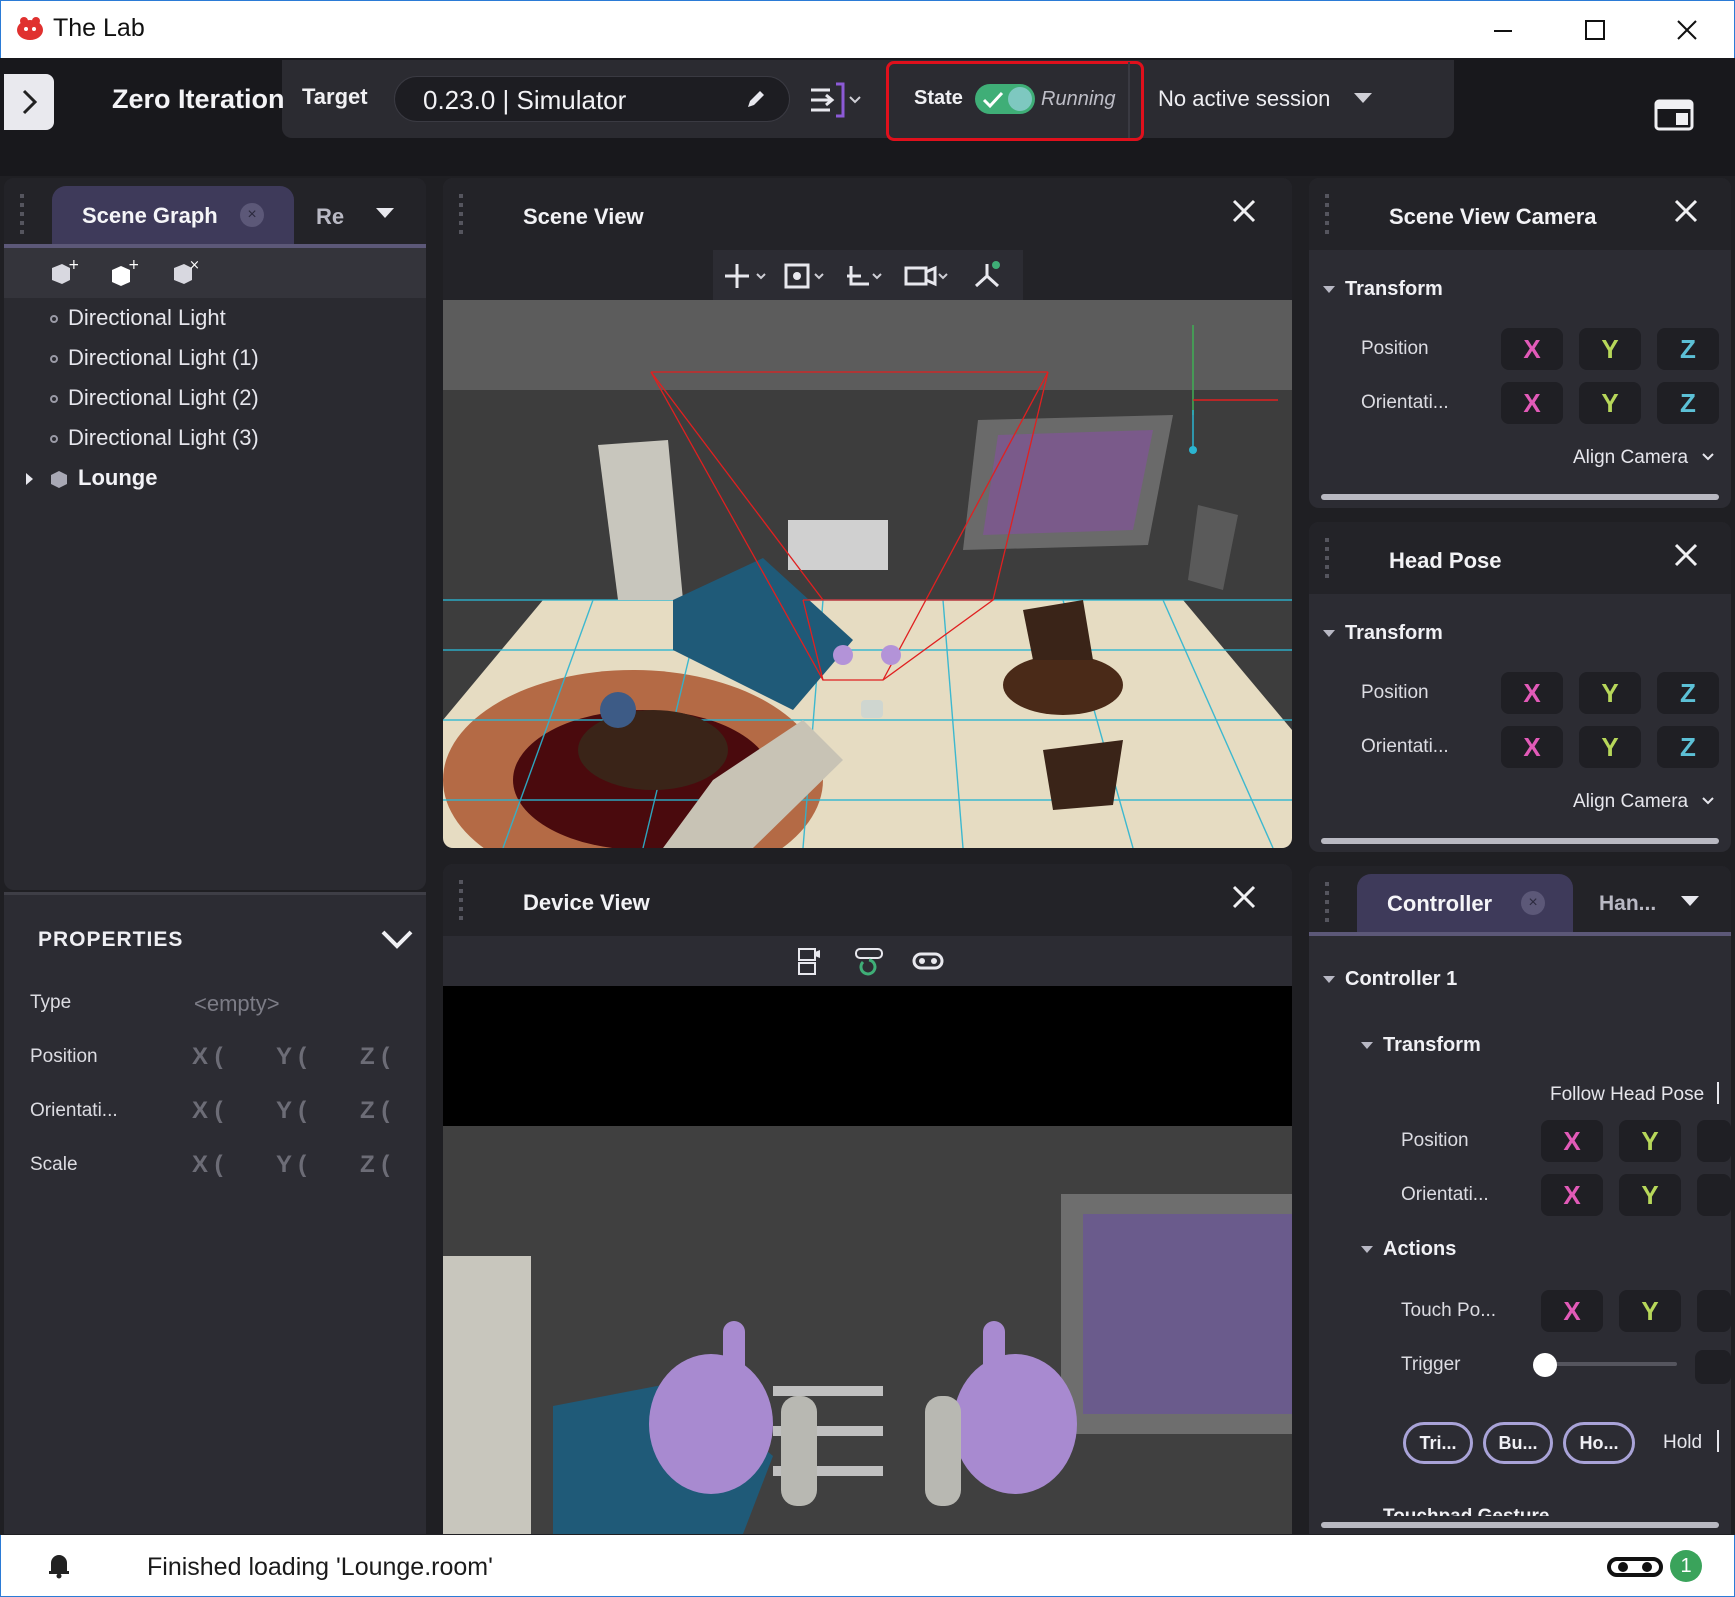 The height and width of the screenshot is (1597, 1735). What do you see at coordinates (928, 961) in the screenshot?
I see `controller-icon` at bounding box center [928, 961].